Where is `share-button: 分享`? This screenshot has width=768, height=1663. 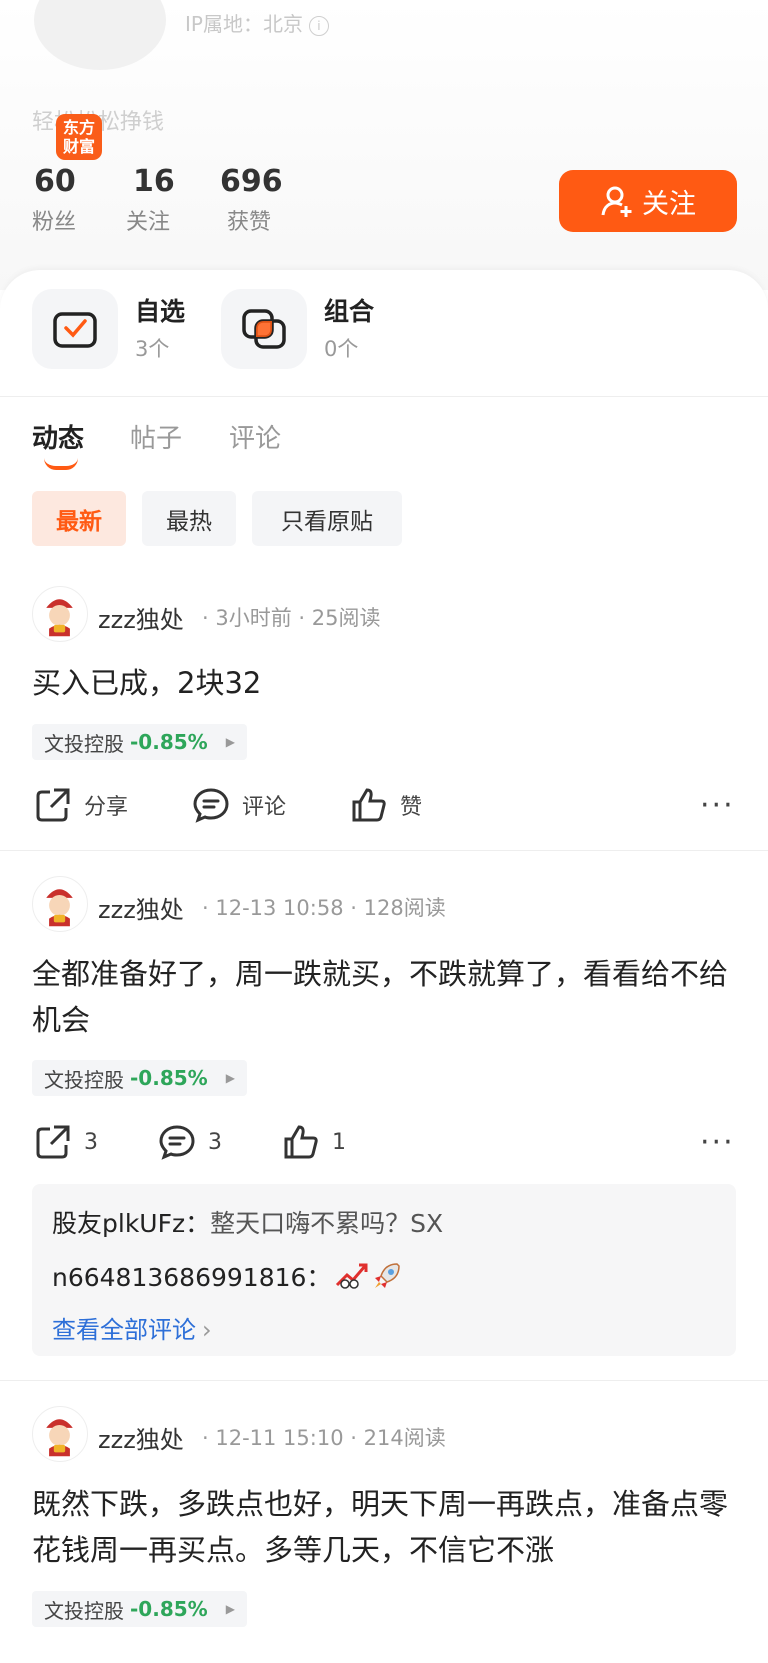
share-button: 分享 is located at coordinates (81, 805).